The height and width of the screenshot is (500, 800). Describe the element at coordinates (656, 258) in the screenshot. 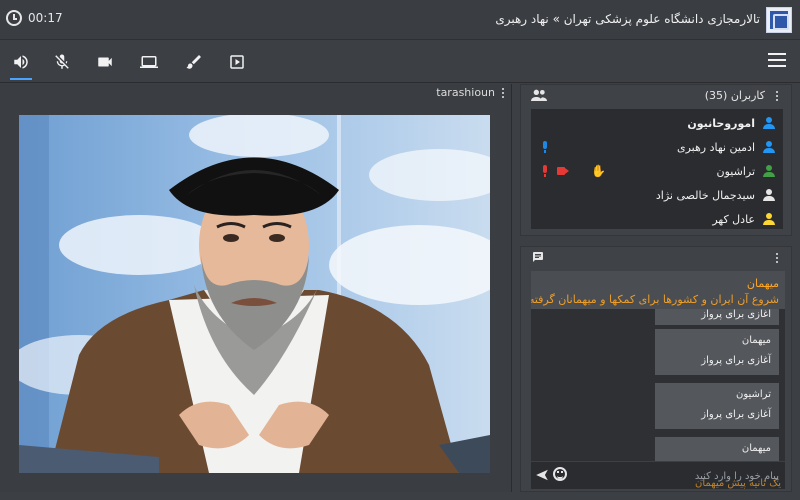

I see `chat-panel-header` at that location.